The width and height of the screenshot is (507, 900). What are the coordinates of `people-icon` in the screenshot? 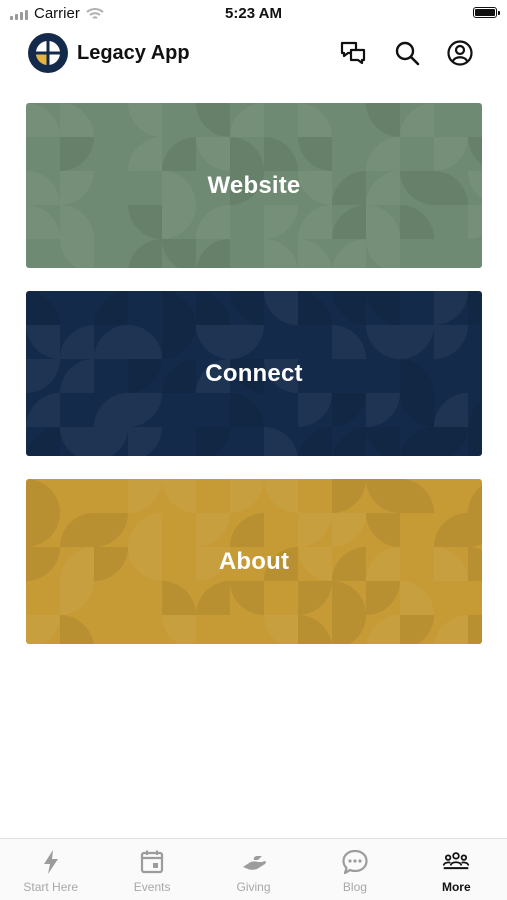 It's located at (456, 861).